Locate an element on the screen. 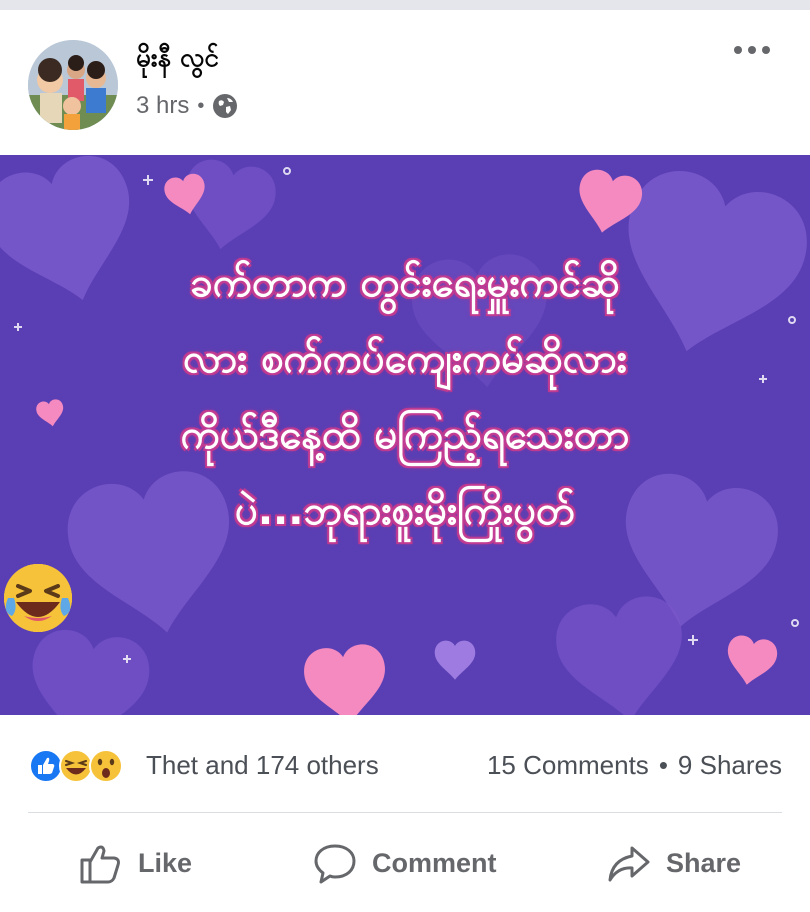 The image size is (810, 912). shares-count: 9 Shares is located at coordinates (730, 765).